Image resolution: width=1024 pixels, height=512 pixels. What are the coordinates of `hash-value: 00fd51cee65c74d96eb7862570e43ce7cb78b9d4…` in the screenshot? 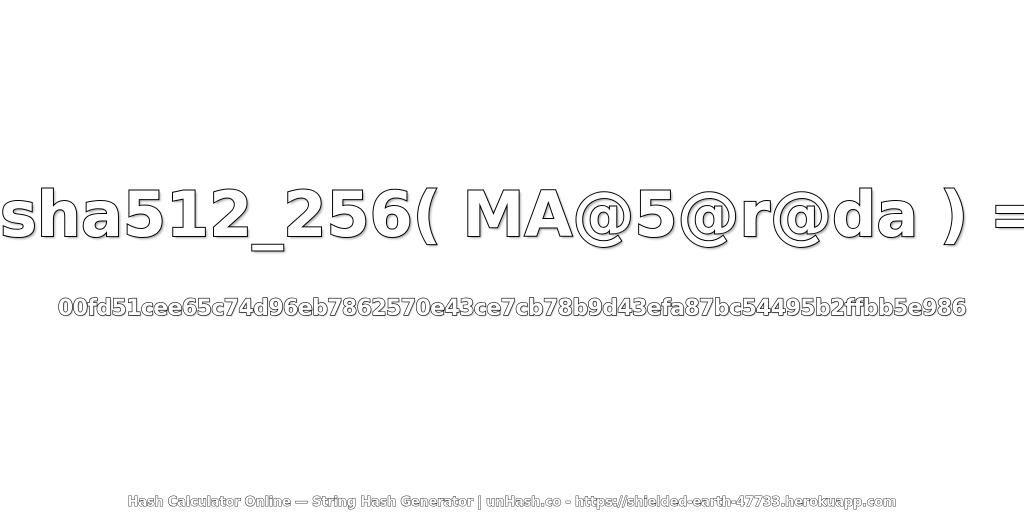 It's located at (512, 308).